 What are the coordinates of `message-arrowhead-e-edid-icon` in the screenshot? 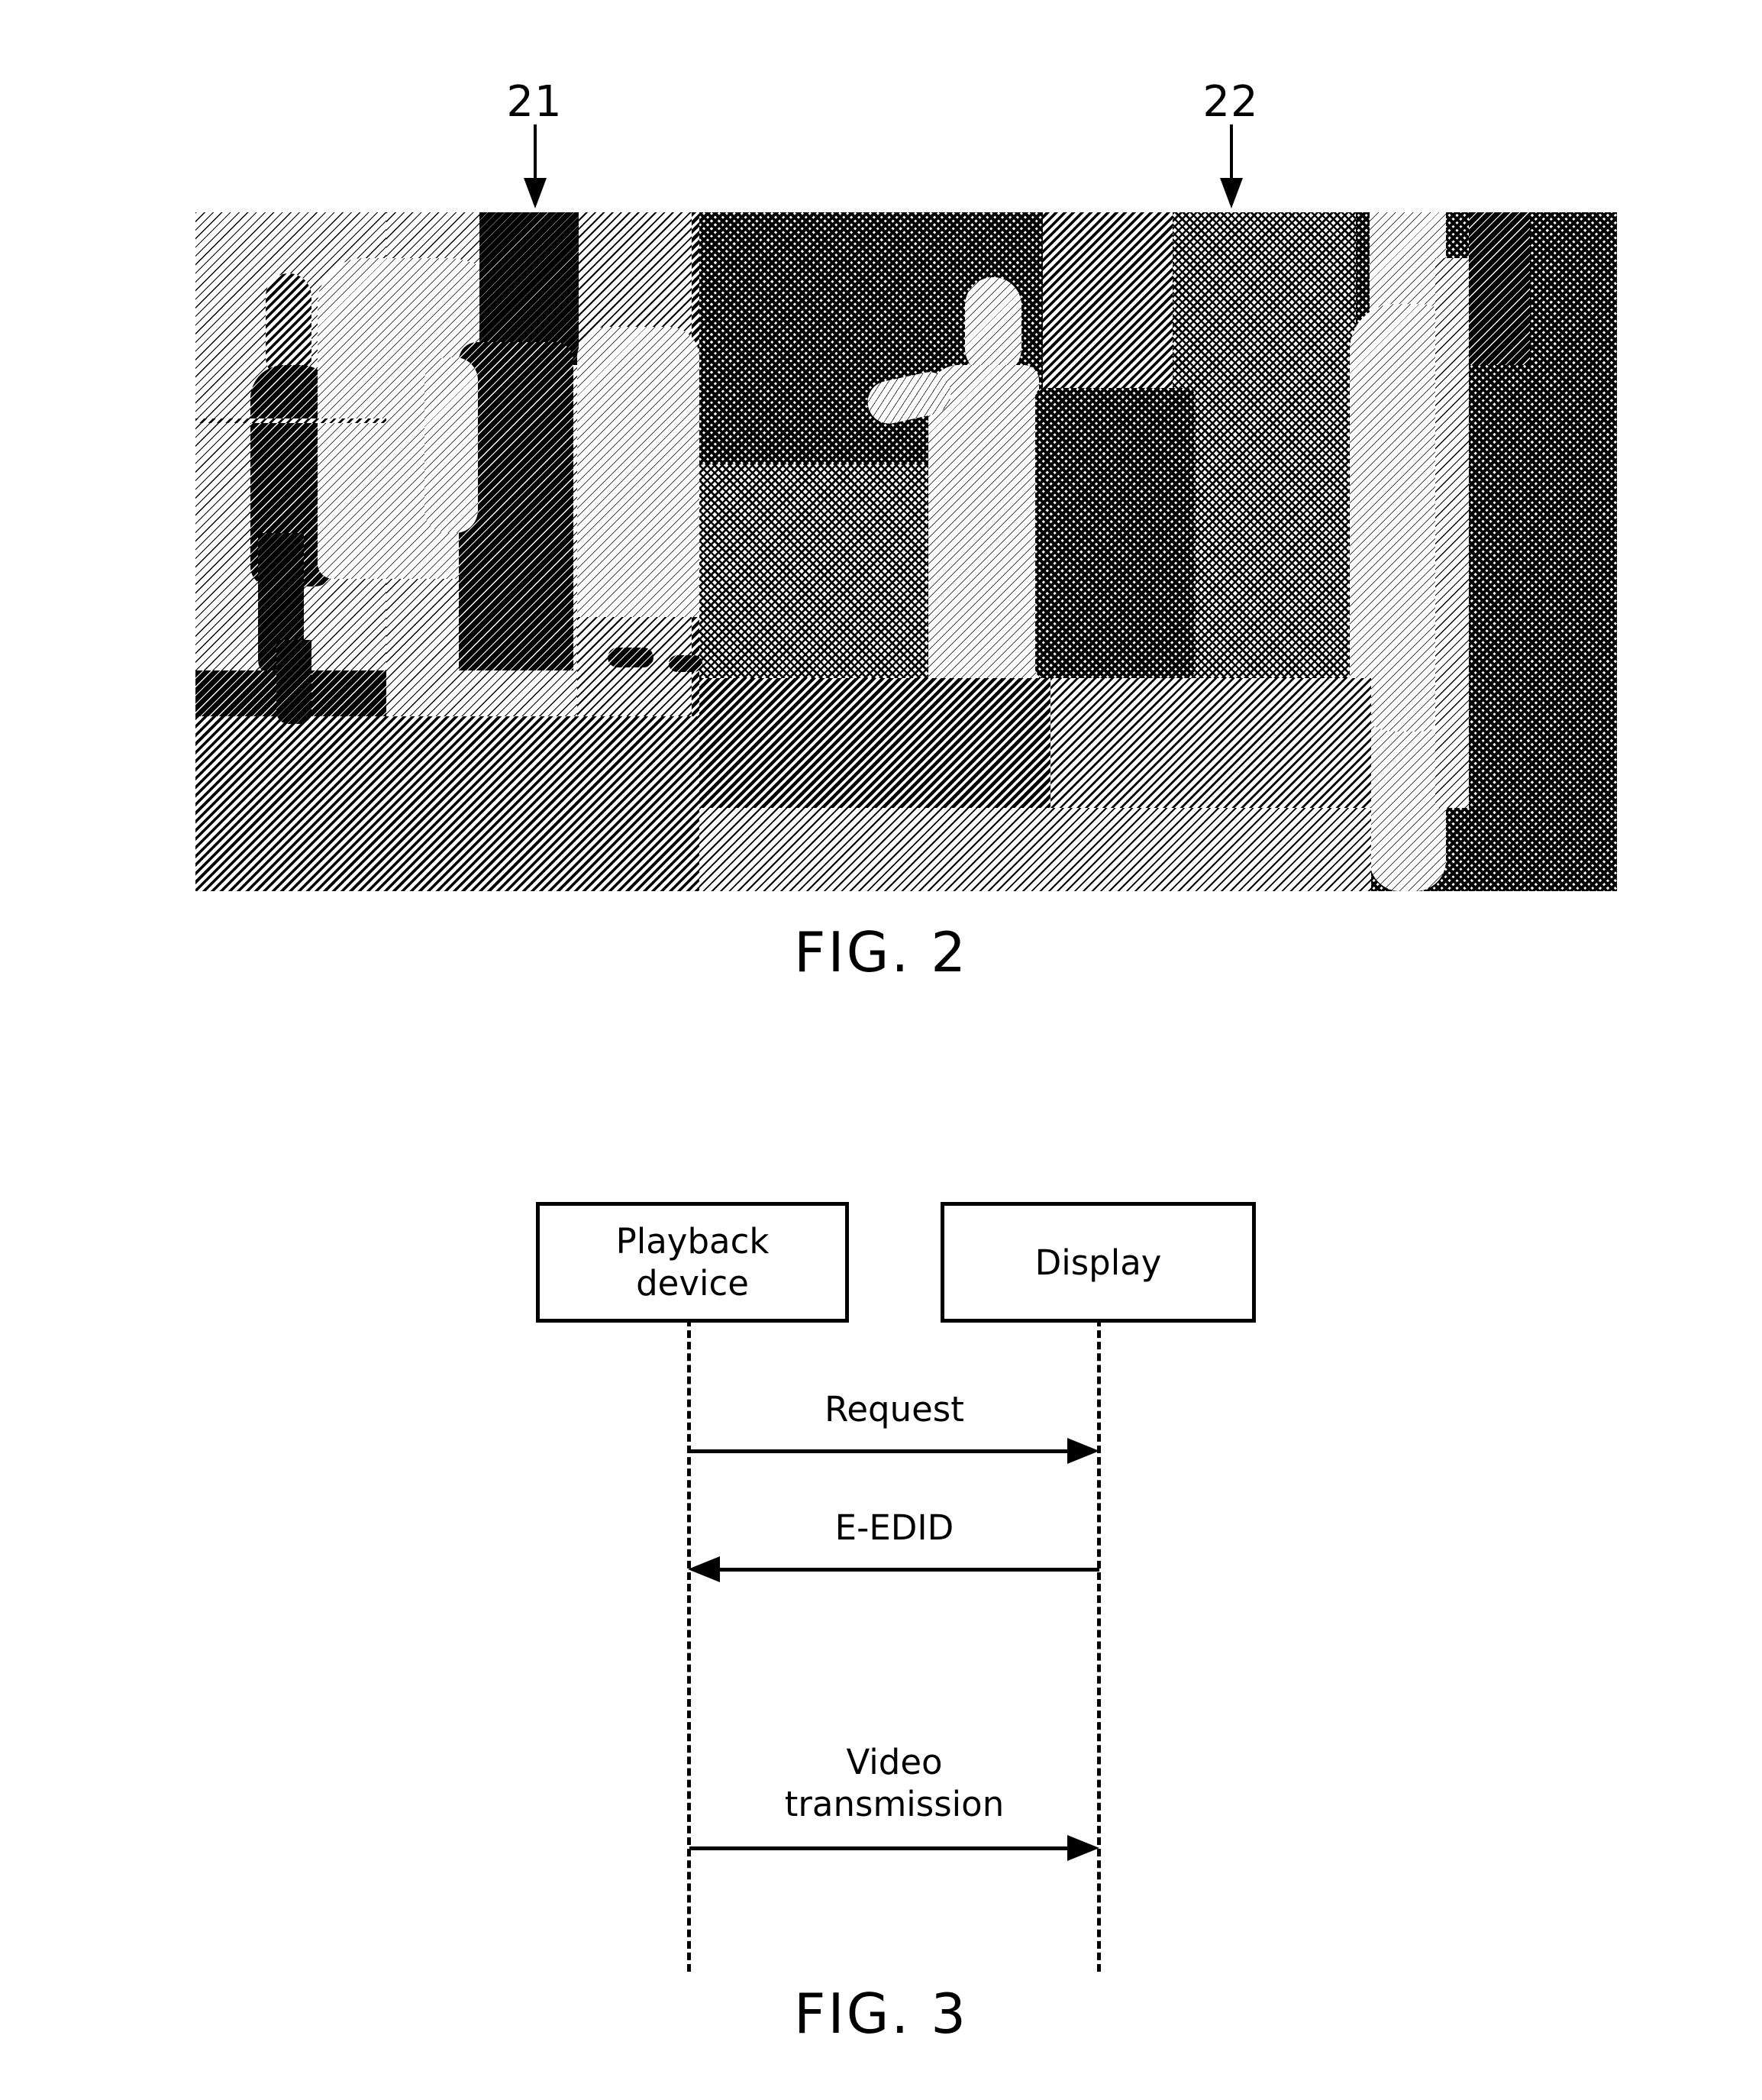 It's located at (704, 1569).